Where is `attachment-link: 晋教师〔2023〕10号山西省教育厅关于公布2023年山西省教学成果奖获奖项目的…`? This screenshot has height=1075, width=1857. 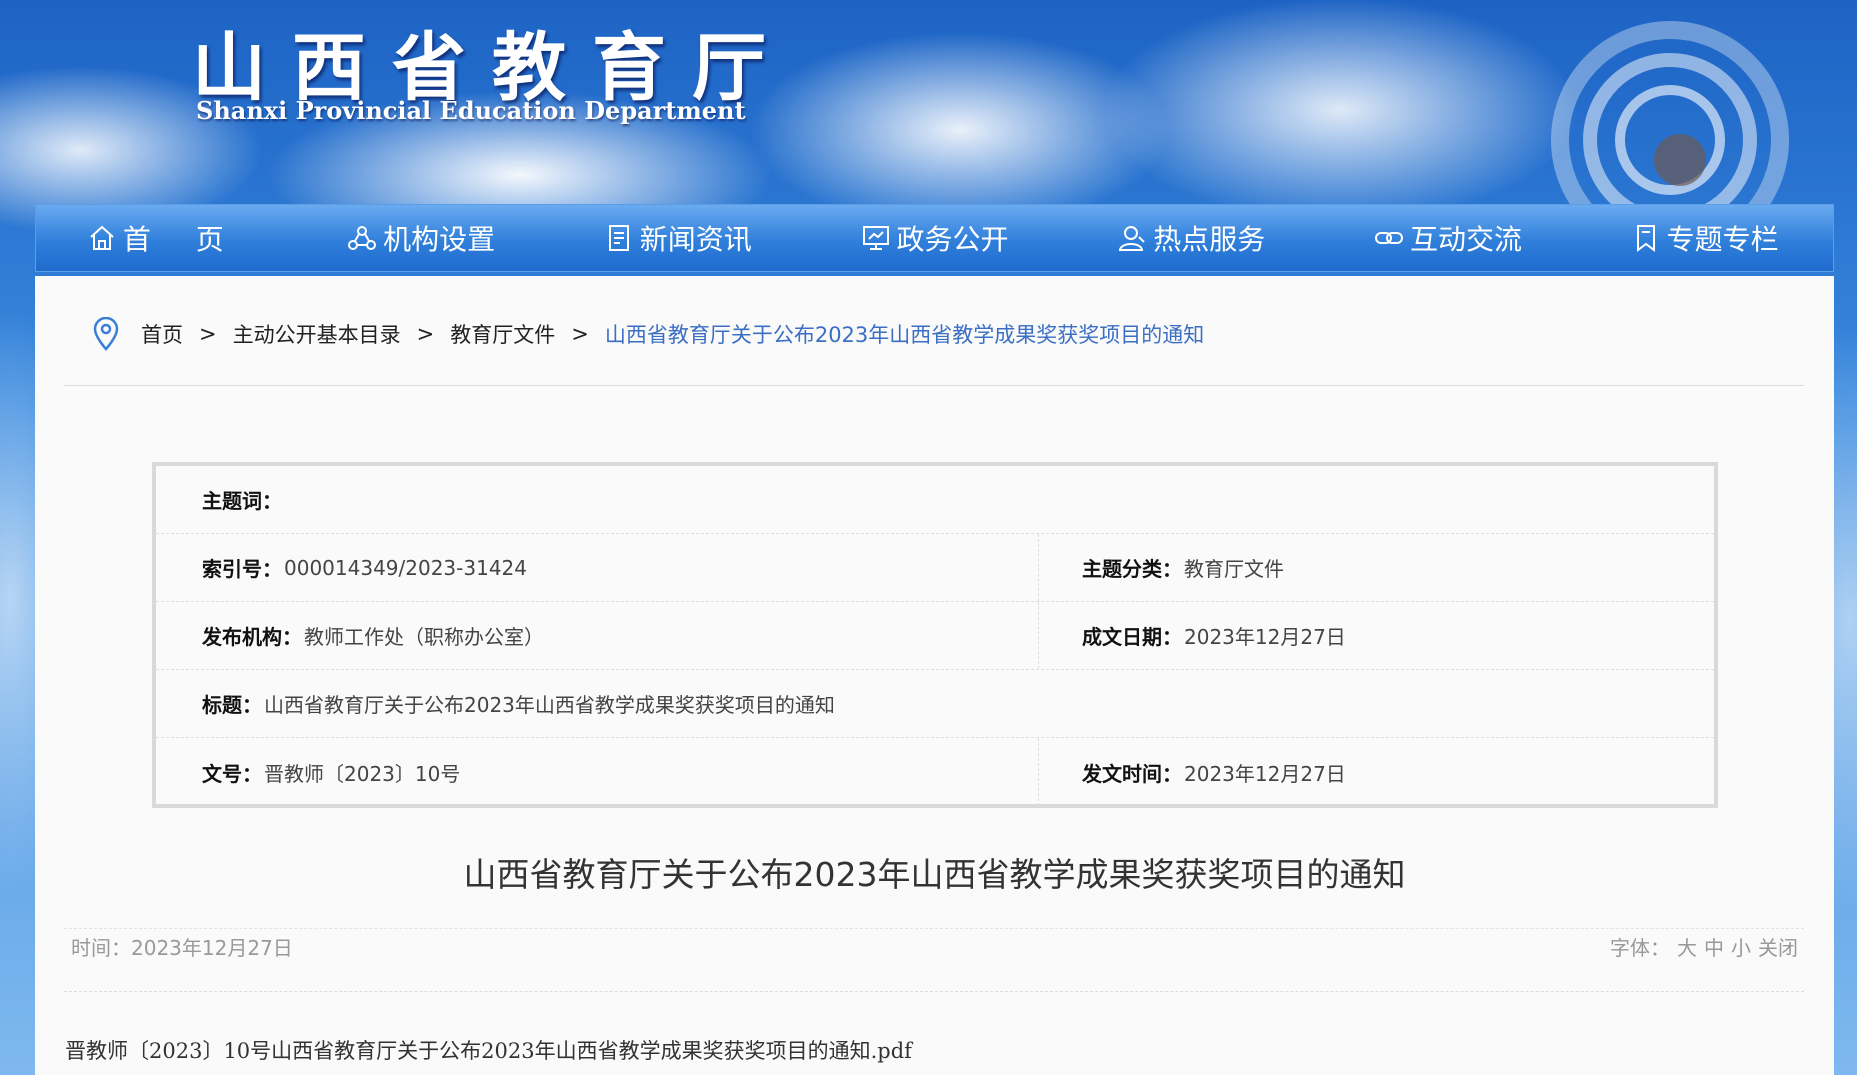 attachment-link: 晋教师〔2023〕10号山西省教育厅关于公布2023年山西省教学成果奖获奖项目的… is located at coordinates (488, 1050).